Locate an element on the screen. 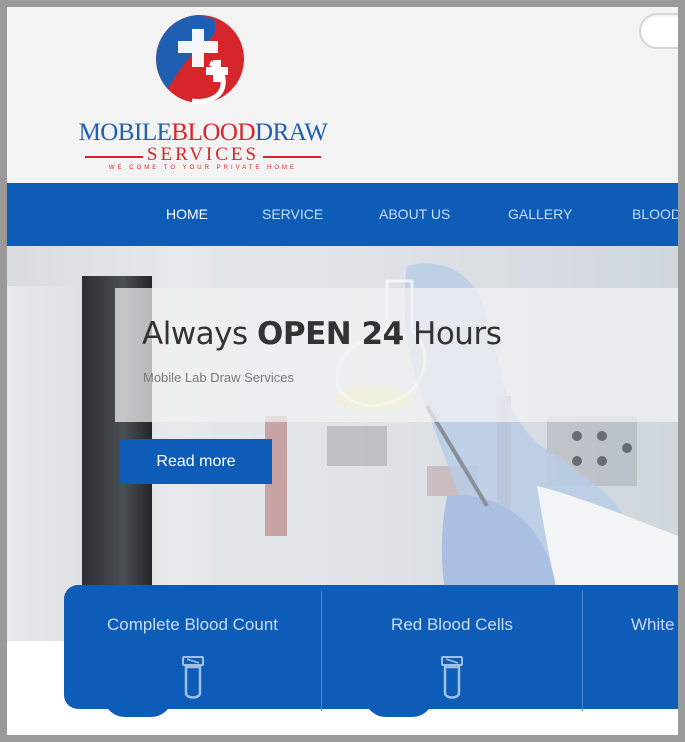 The image size is (685, 742). hero-title-bold: OPEN 24 is located at coordinates (330, 334).